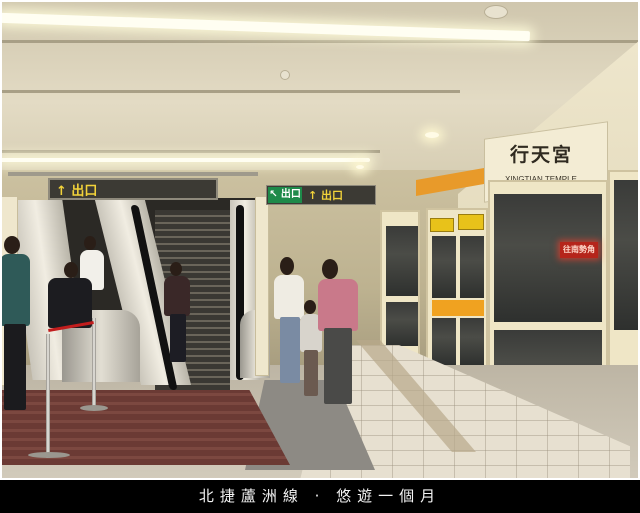 Image resolution: width=640 pixels, height=513 pixels. Describe the element at coordinates (542, 155) in the screenshot. I see `station-name-cn: 行天宮` at that location.